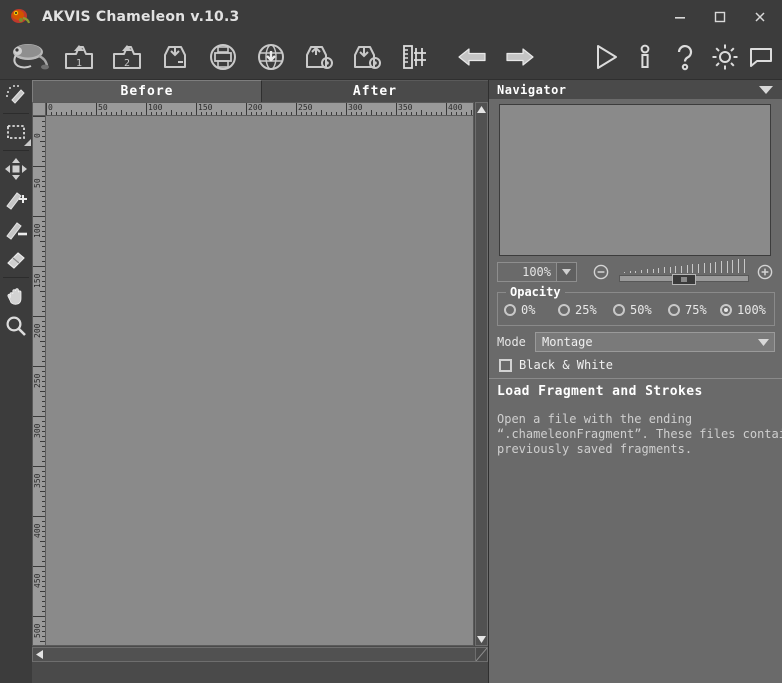 This screenshot has width=782, height=683. I want to click on black-white-row: Black & White, so click(556, 365).